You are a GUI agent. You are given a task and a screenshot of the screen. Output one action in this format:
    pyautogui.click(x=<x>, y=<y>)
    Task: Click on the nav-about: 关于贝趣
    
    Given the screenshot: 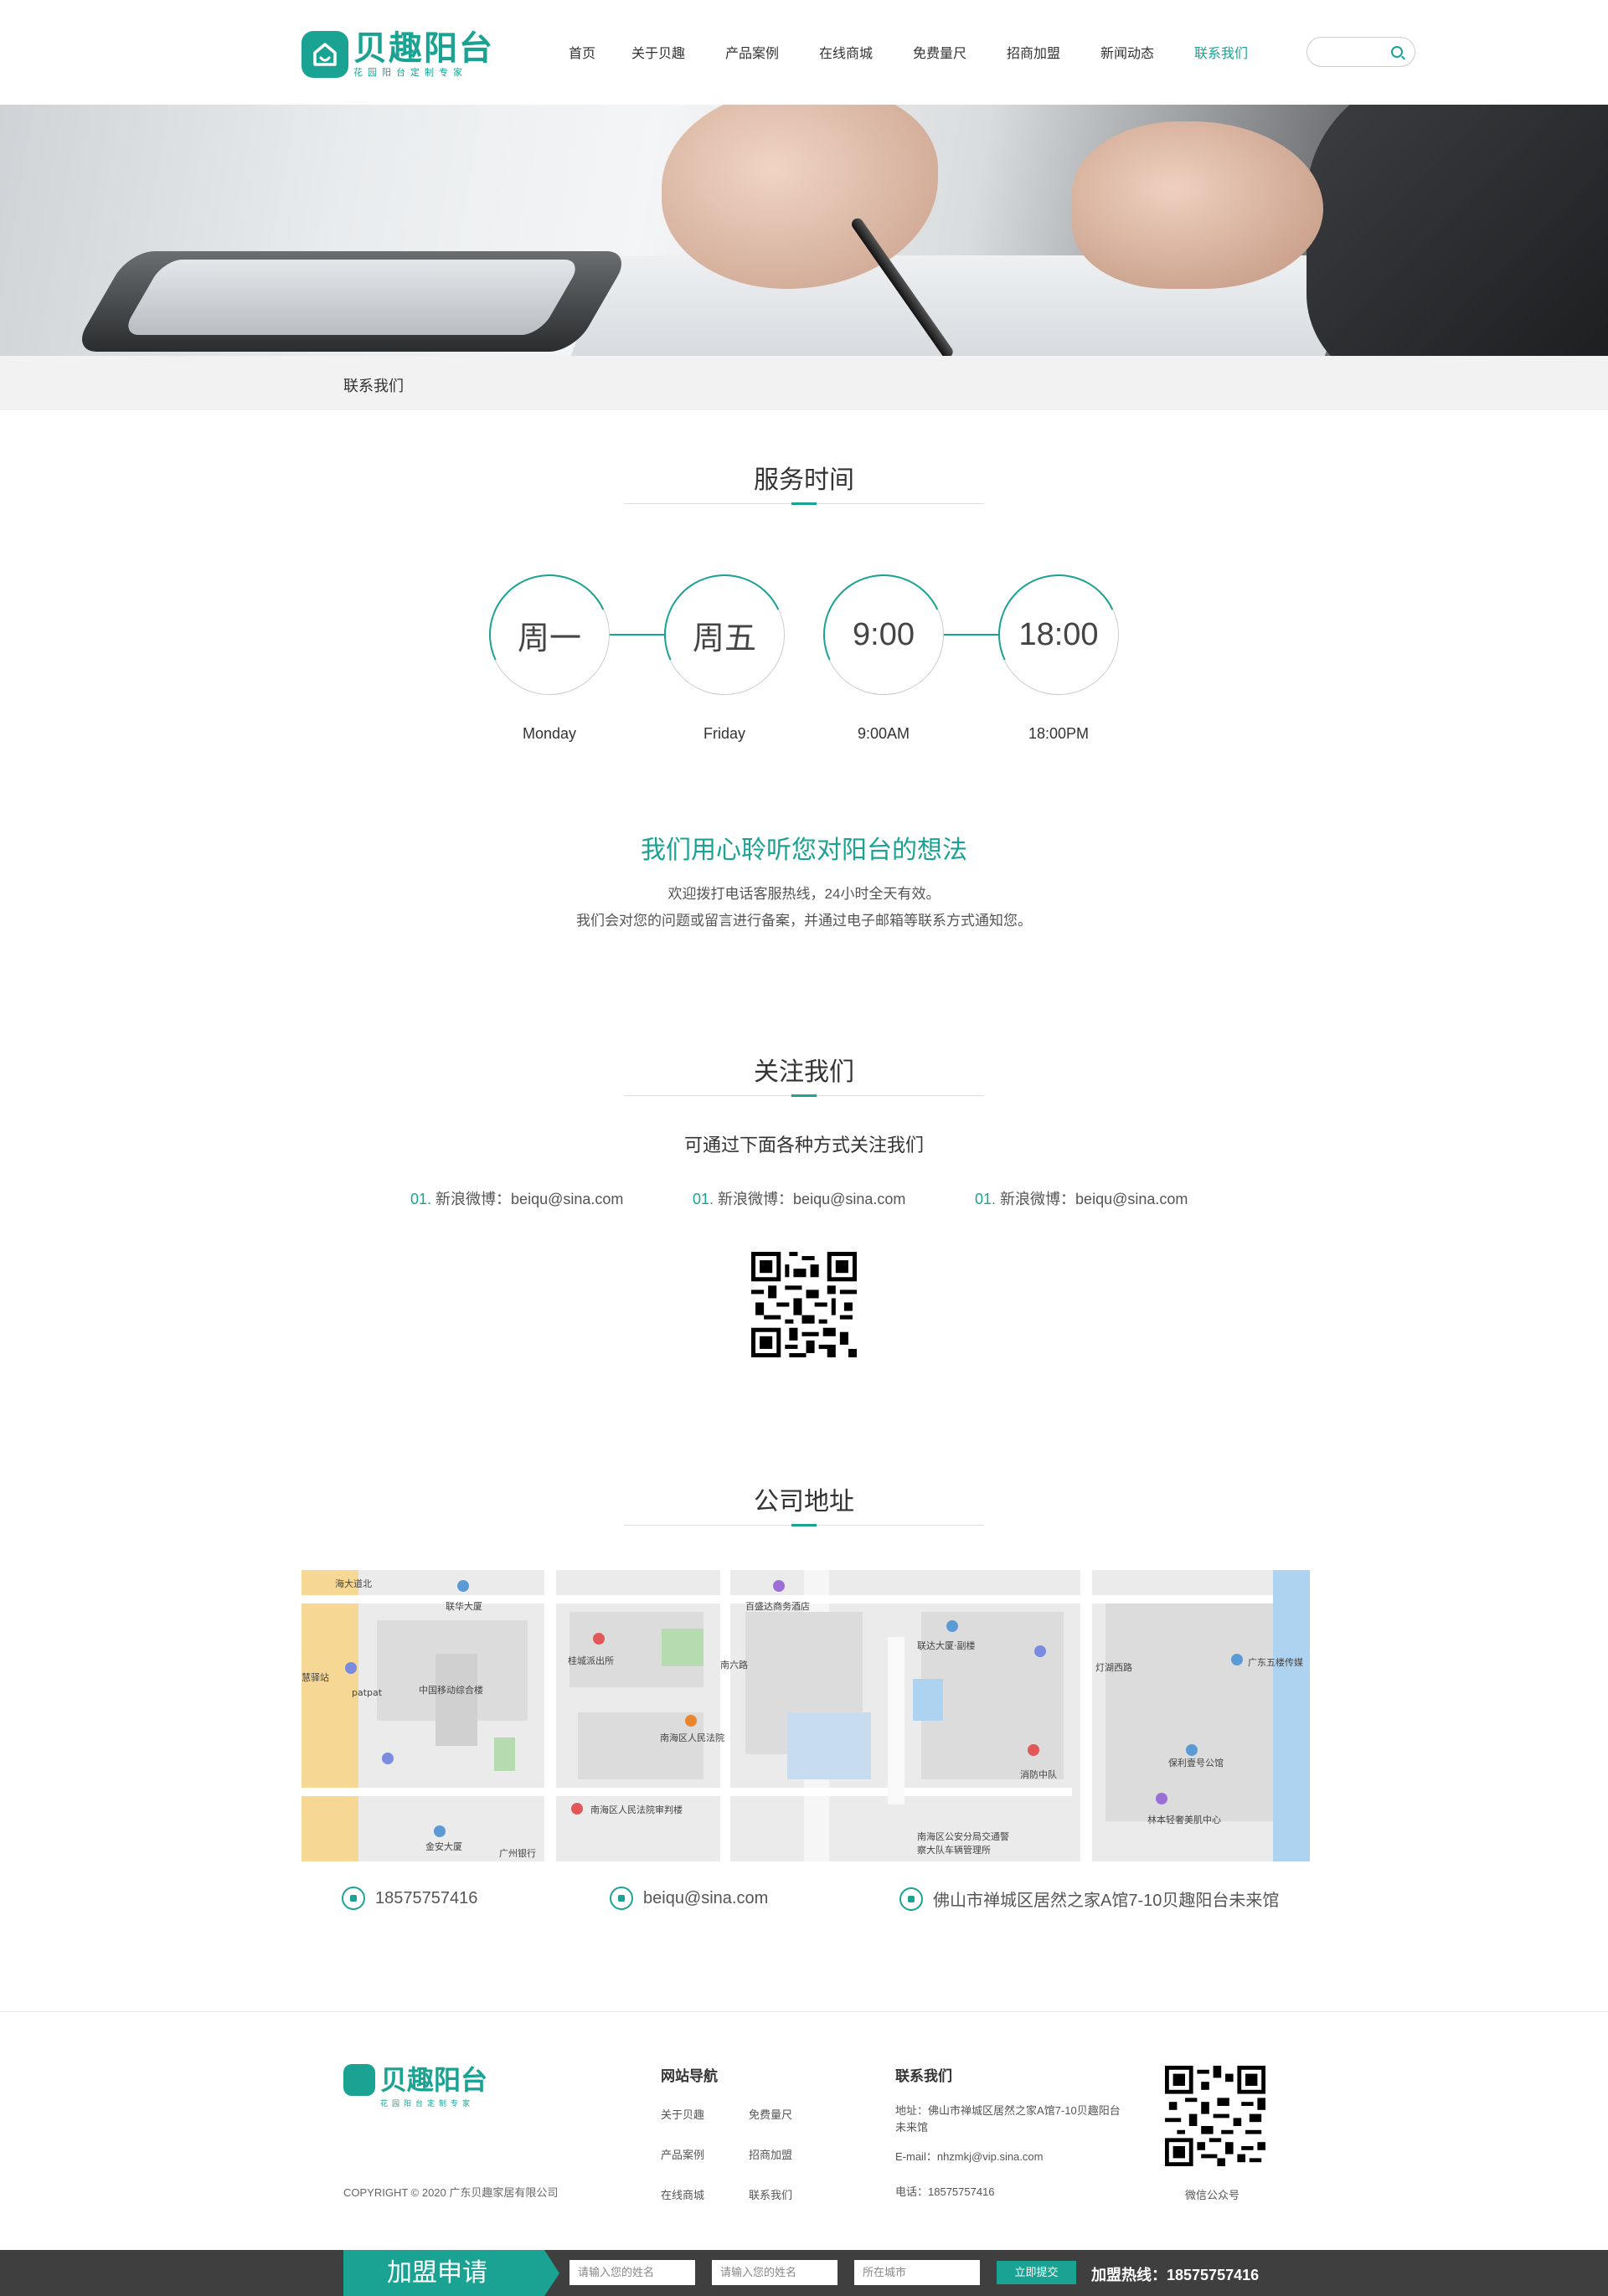 What is the action you would take?
    pyautogui.click(x=658, y=52)
    